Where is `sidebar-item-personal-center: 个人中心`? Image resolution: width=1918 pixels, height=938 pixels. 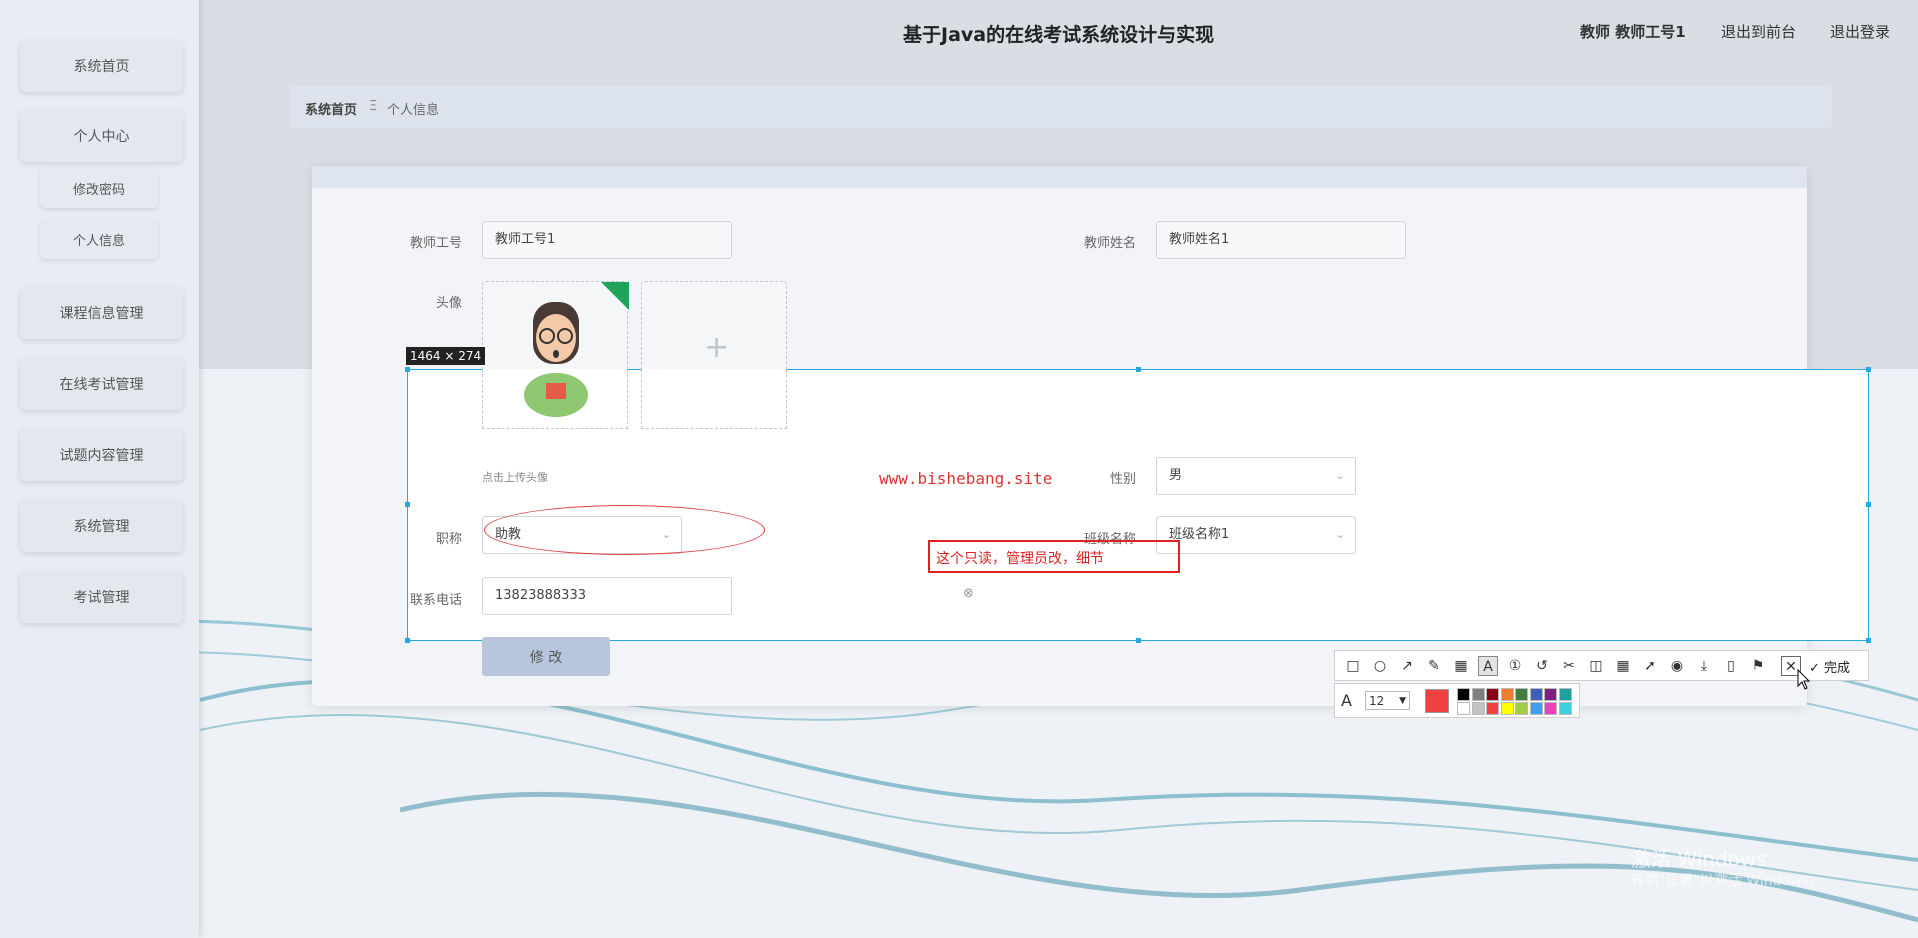
sidebar-item-personal-center: 个人中心 is located at coordinates (101, 136).